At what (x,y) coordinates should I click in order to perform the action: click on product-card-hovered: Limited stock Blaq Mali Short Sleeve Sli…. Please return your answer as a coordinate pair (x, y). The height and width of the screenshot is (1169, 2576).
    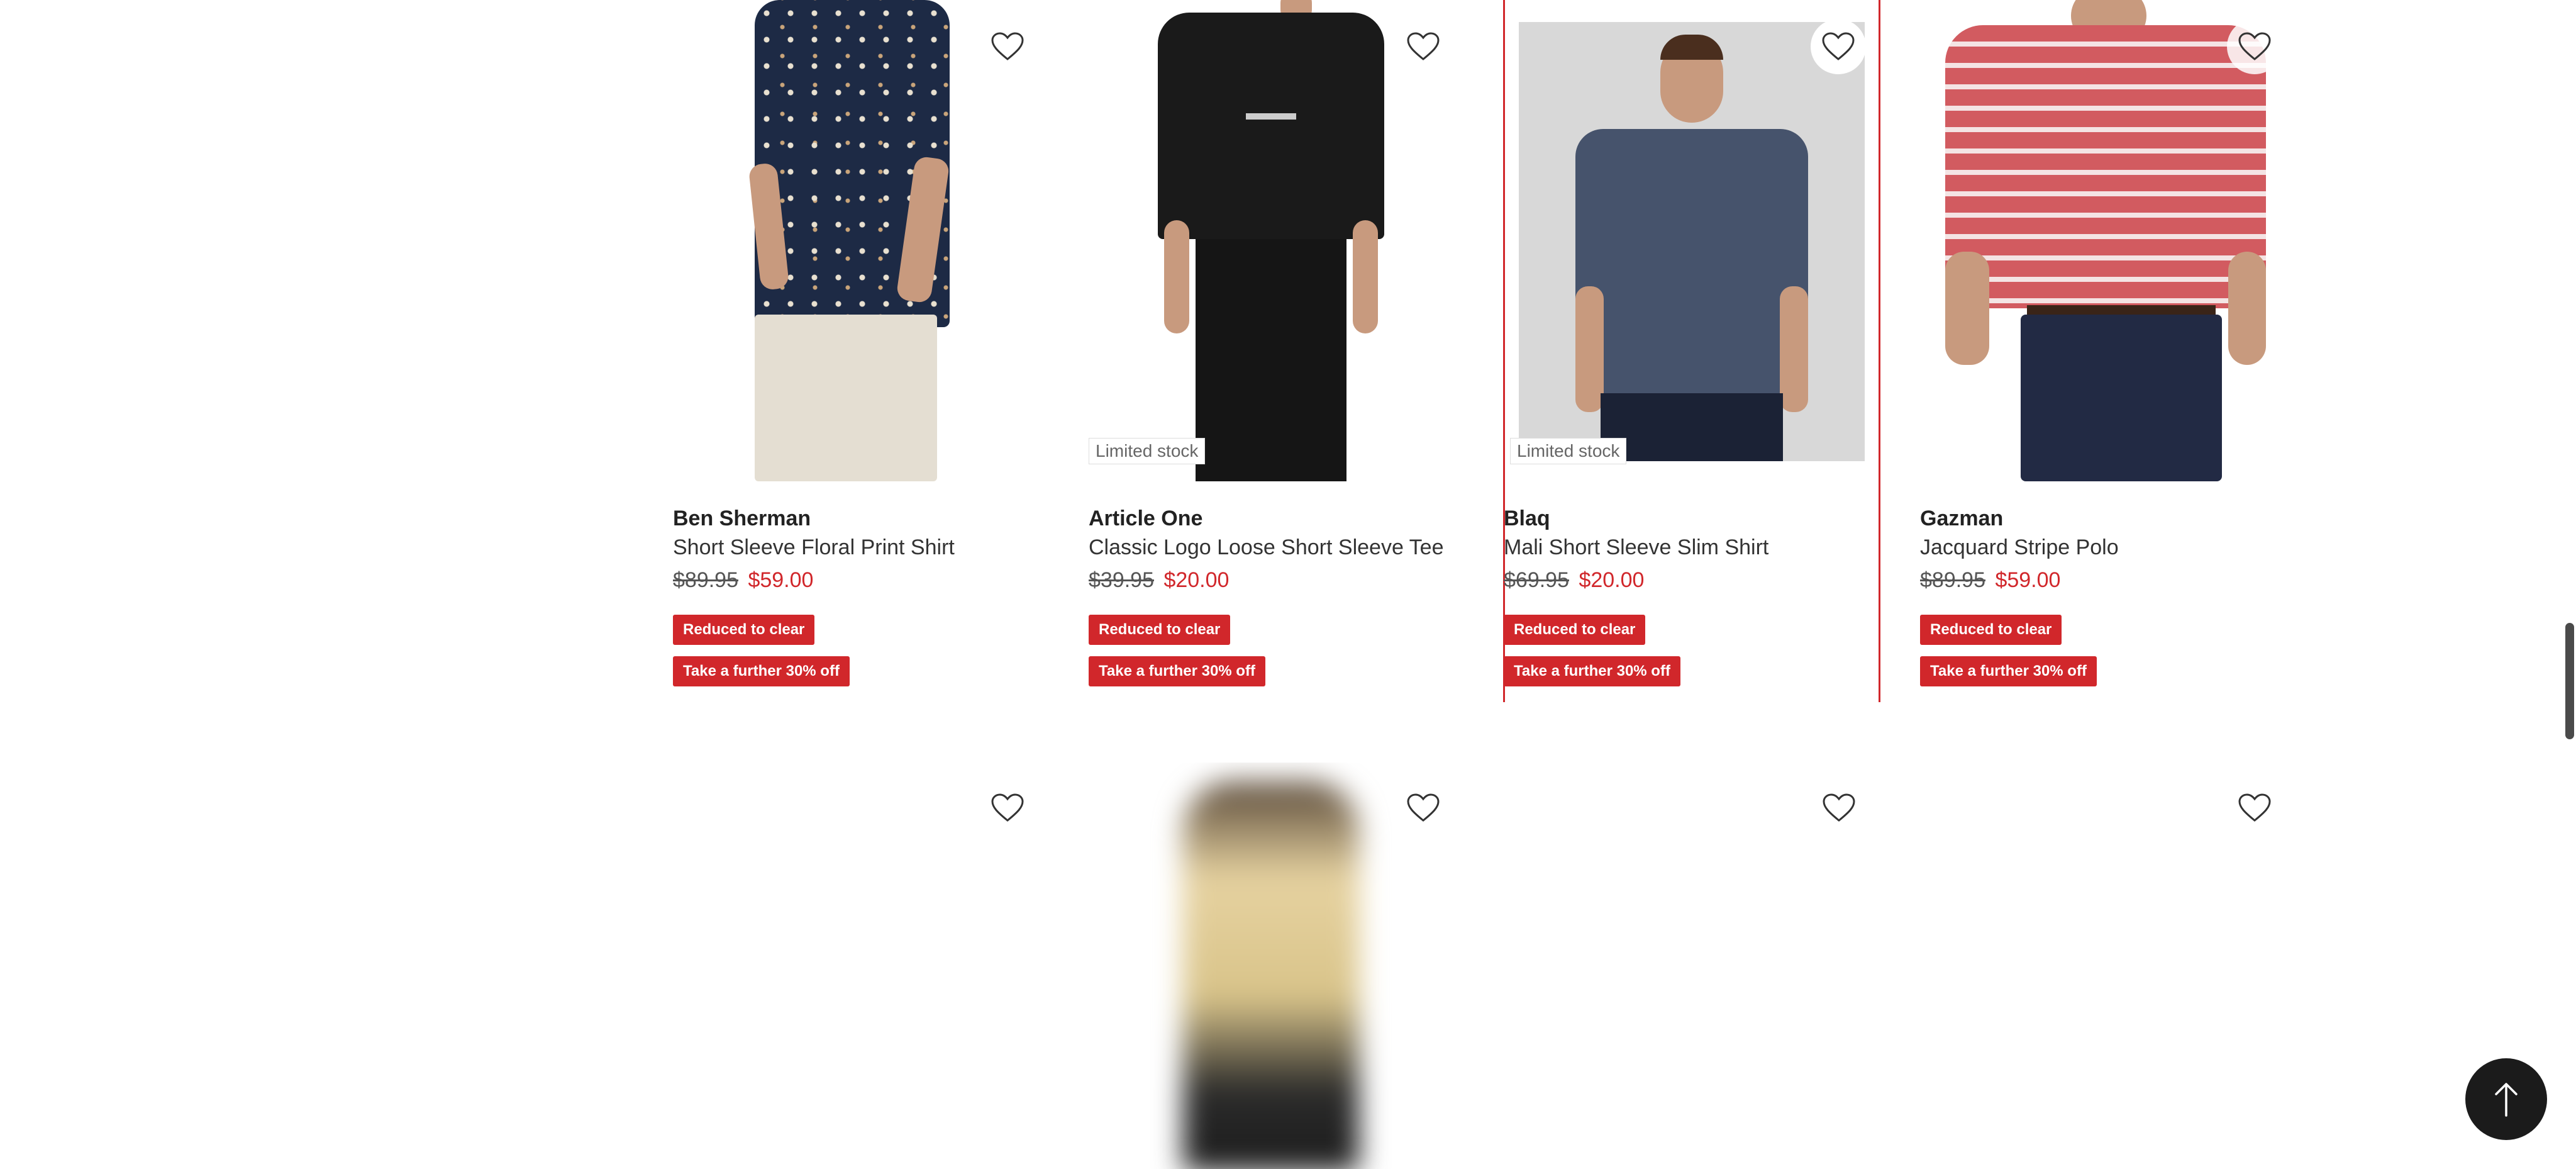
    Looking at the image, I should click on (1691, 351).